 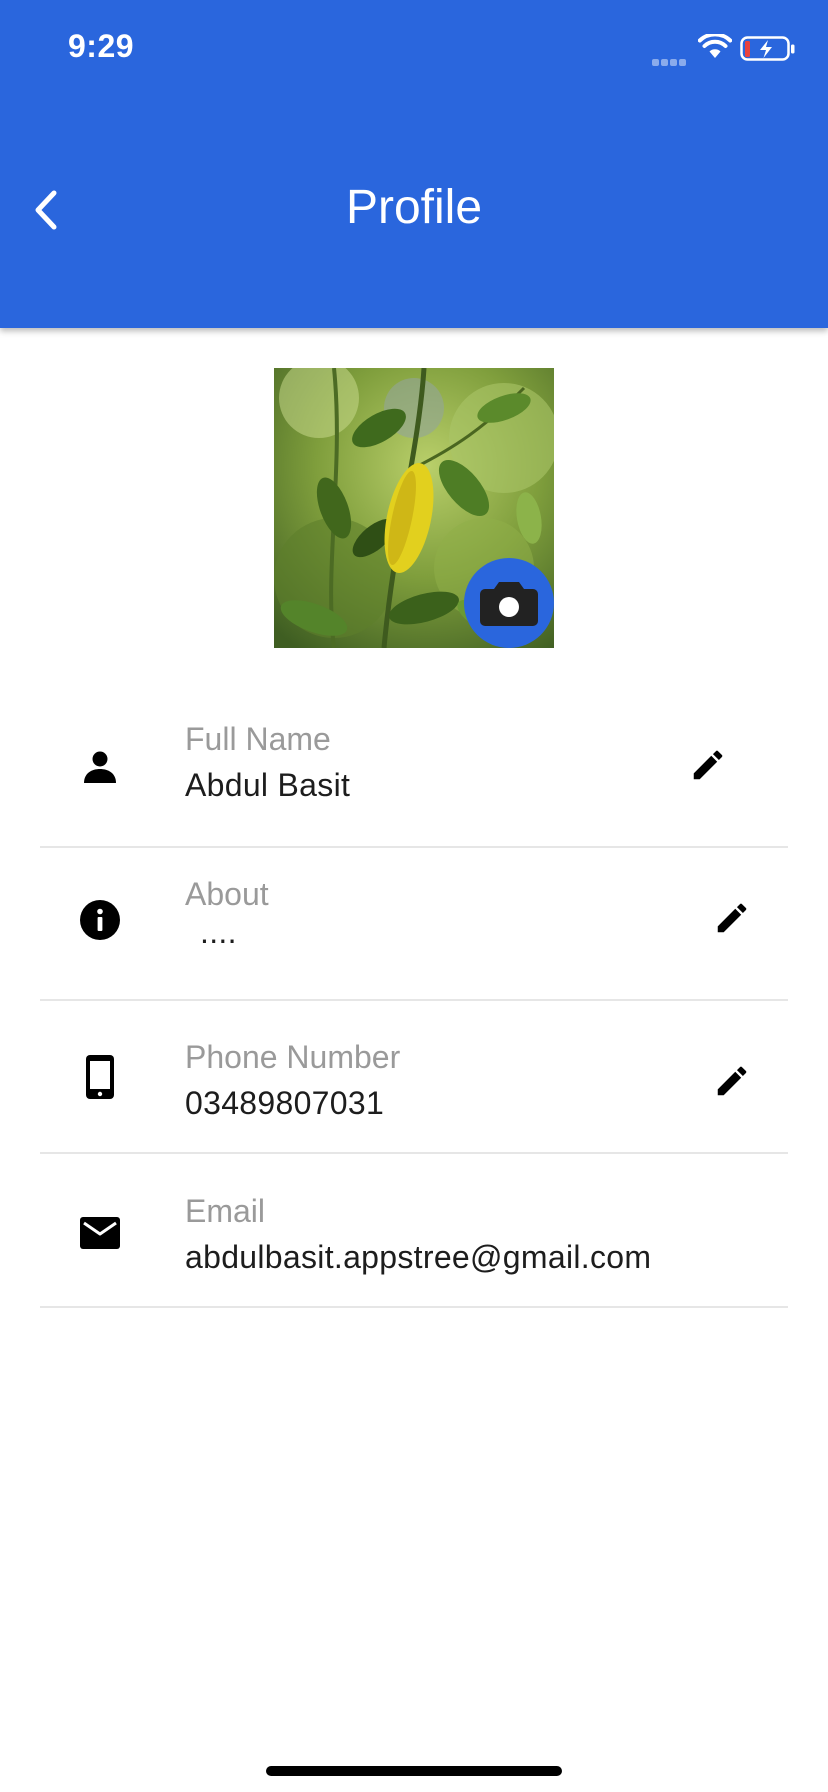 I want to click on edit-full-name-button, so click(x=708, y=765).